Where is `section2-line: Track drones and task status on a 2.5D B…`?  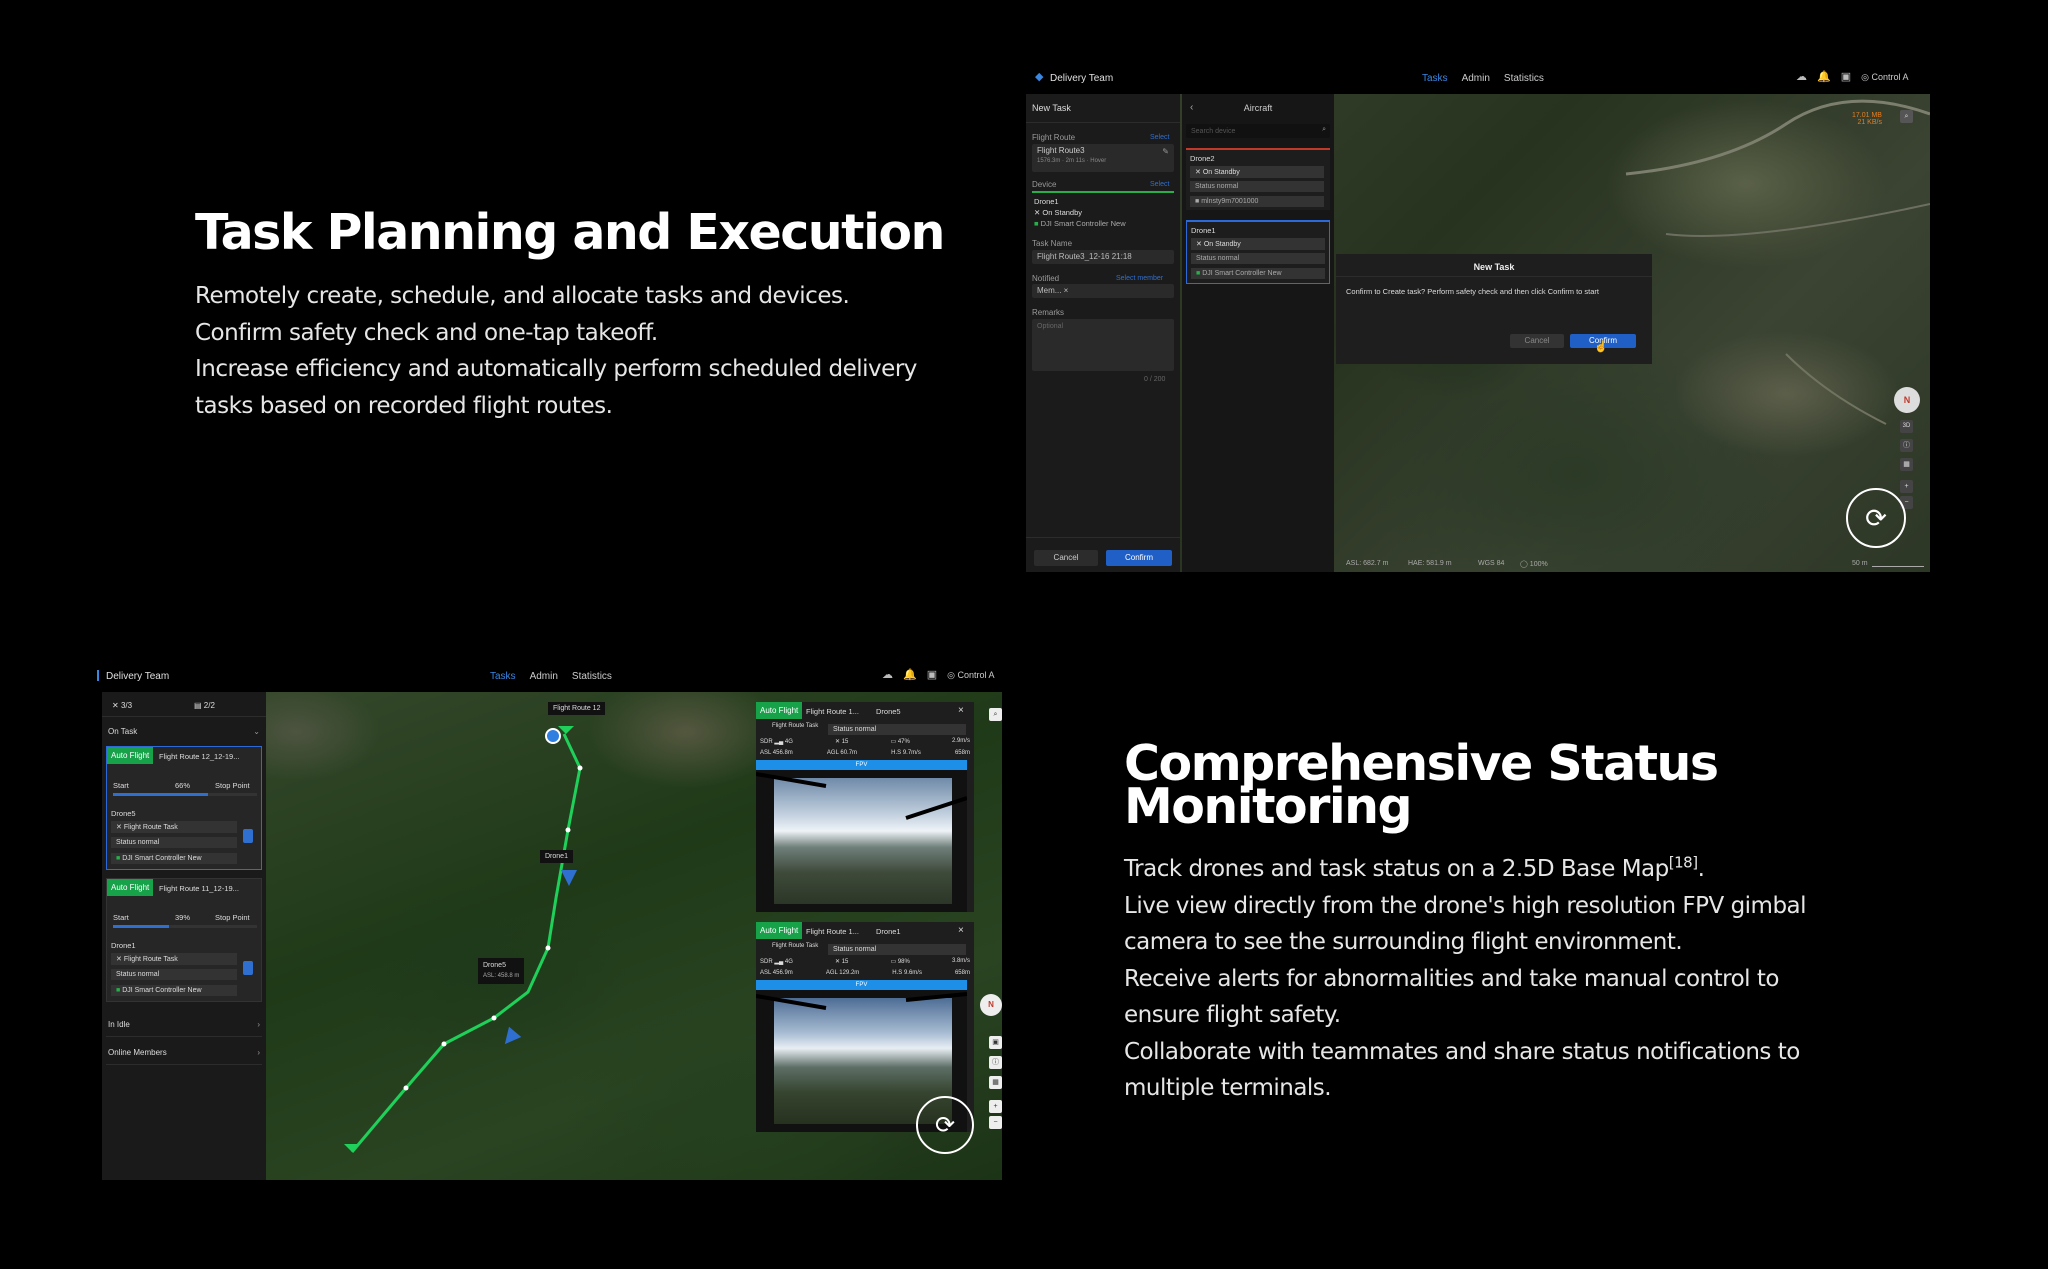 section2-line: Track drones and task status on a 2.5D B… is located at coordinates (1524, 869).